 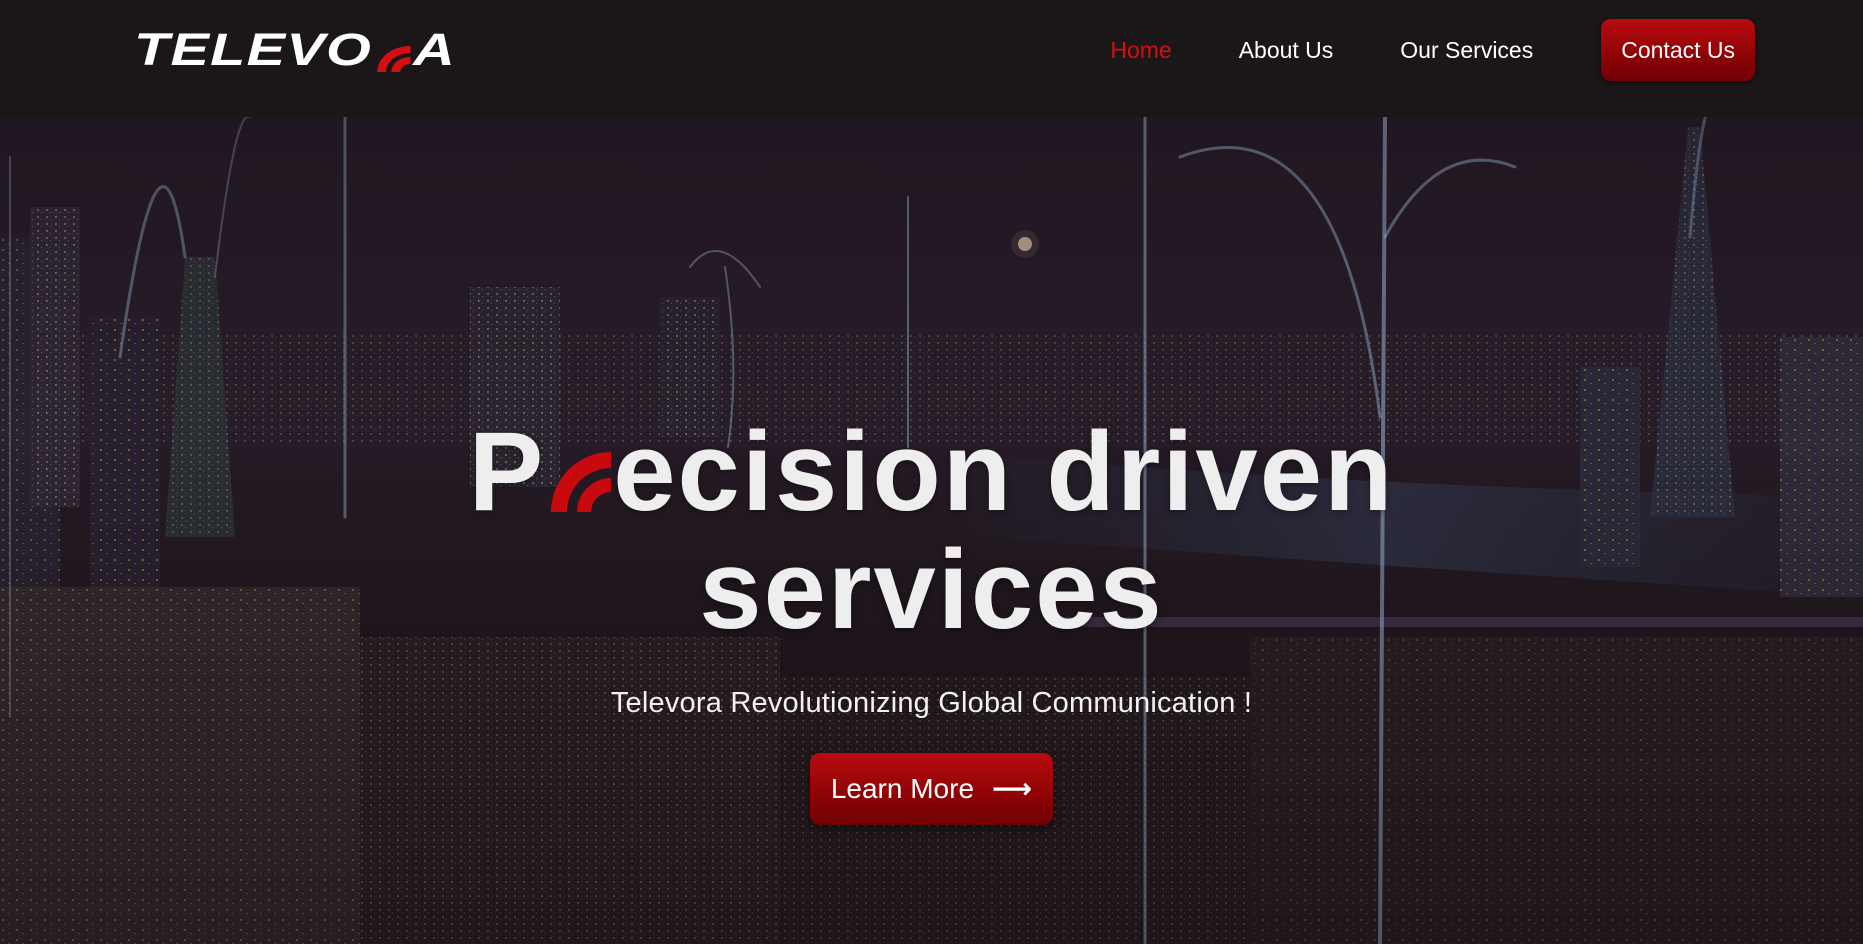 What do you see at coordinates (1012, 788) in the screenshot?
I see `arrow-right-icon: ⟶` at bounding box center [1012, 788].